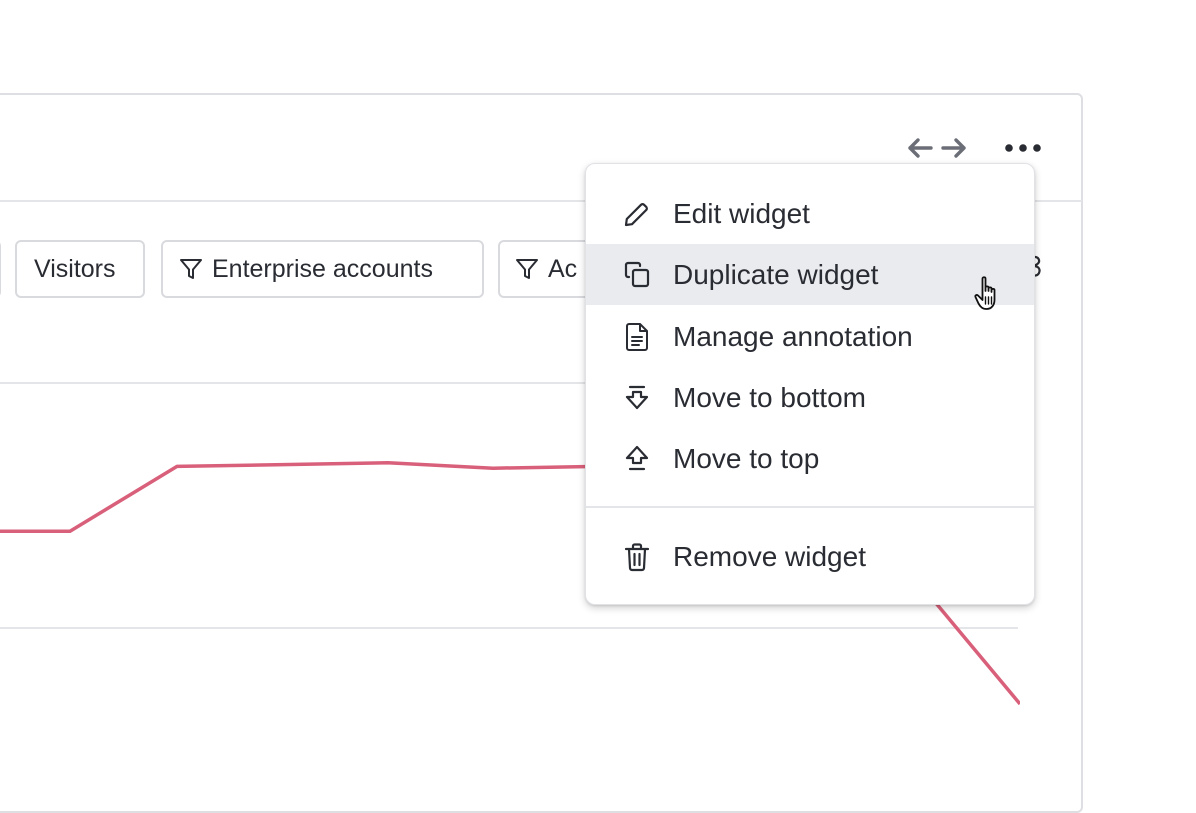 This screenshot has width=1196, height=813. I want to click on chart-series-line, so click(299, 497).